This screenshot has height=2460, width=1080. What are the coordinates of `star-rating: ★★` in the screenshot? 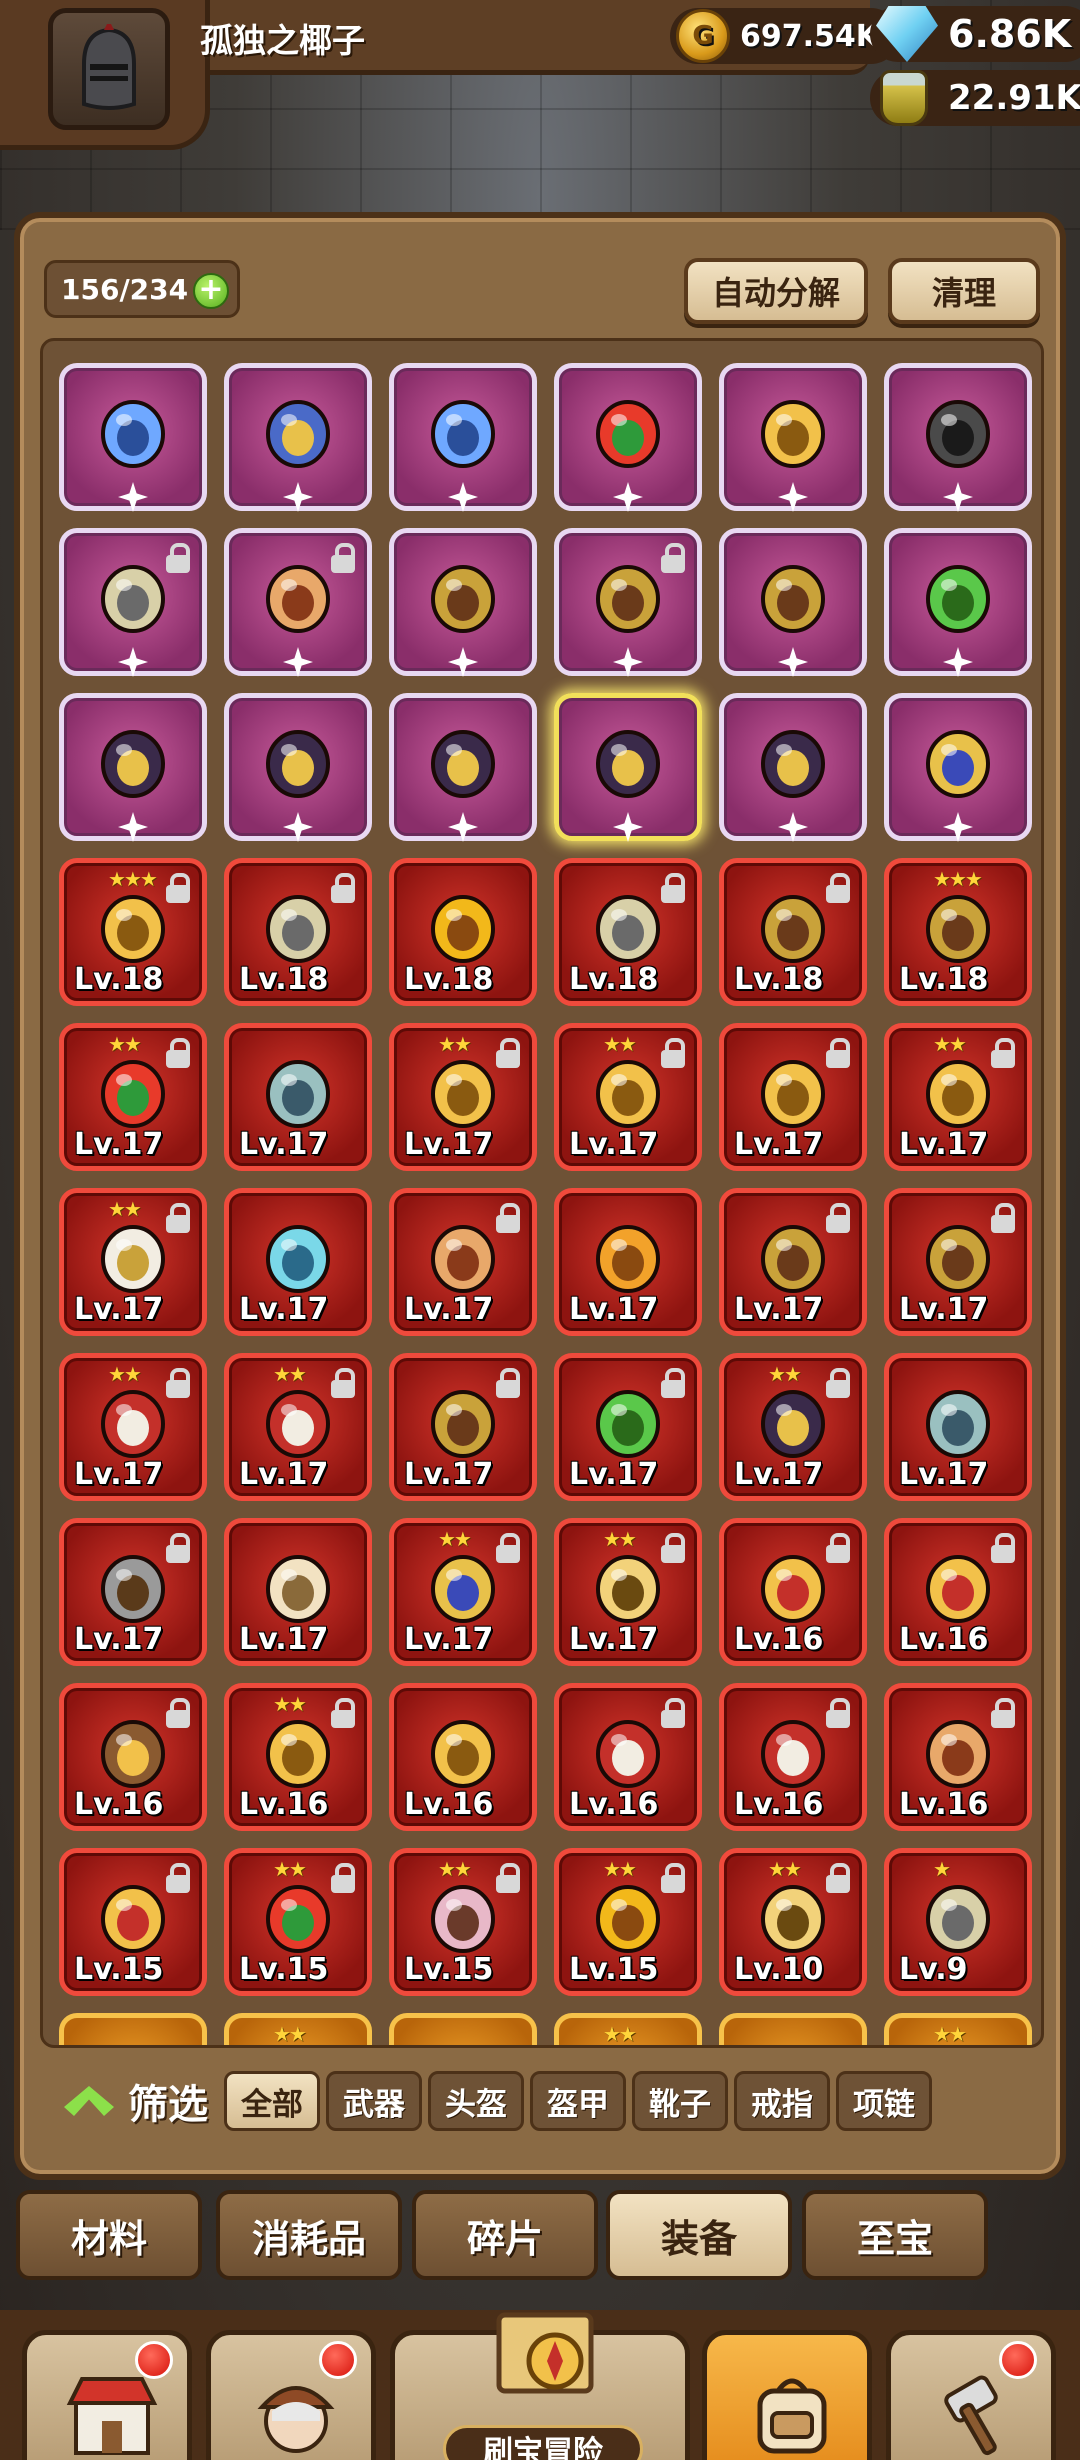 It's located at (620, 2034).